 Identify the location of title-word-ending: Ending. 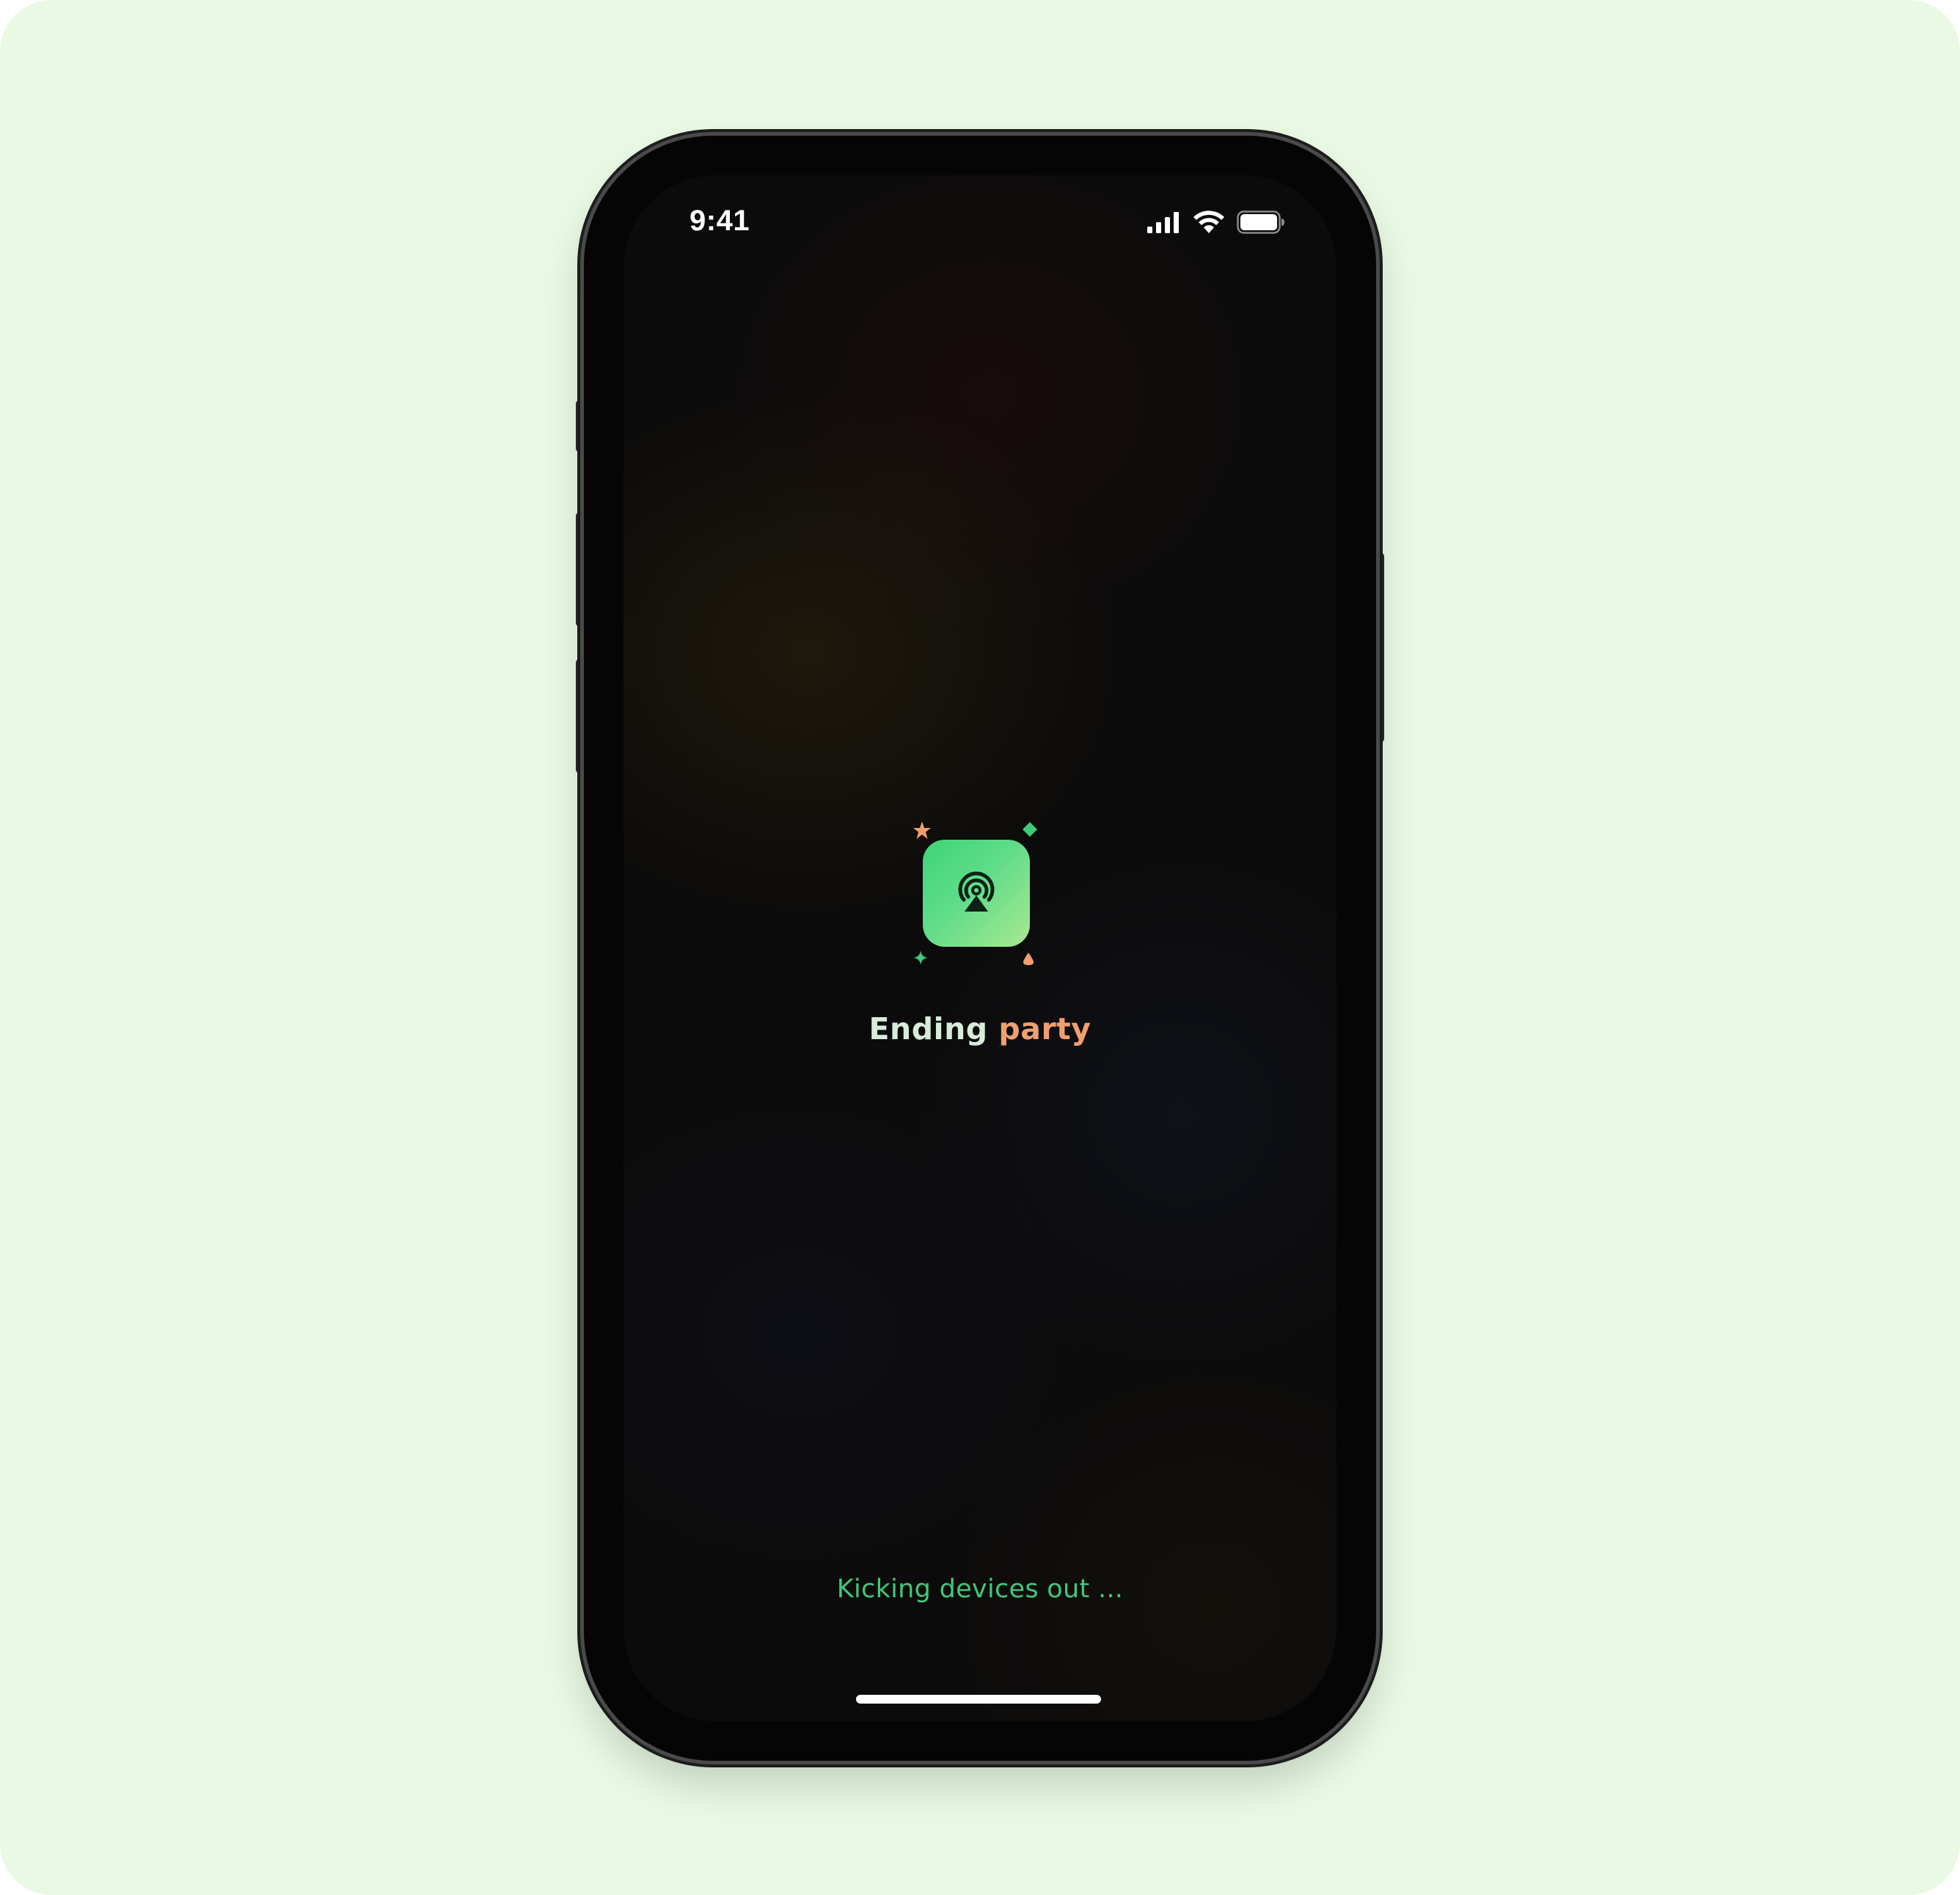
(928, 1029).